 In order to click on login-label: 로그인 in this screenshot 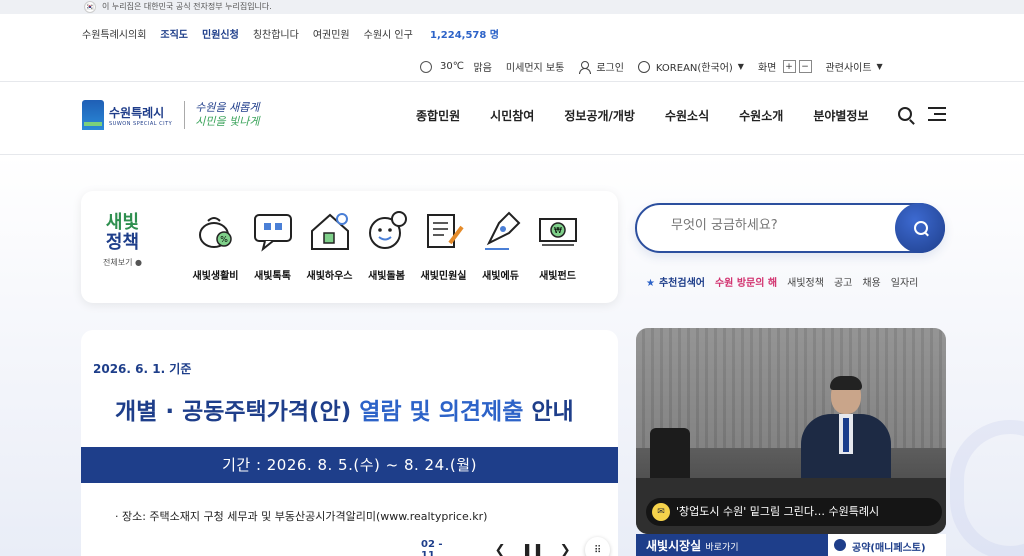, I will do `click(610, 68)`.